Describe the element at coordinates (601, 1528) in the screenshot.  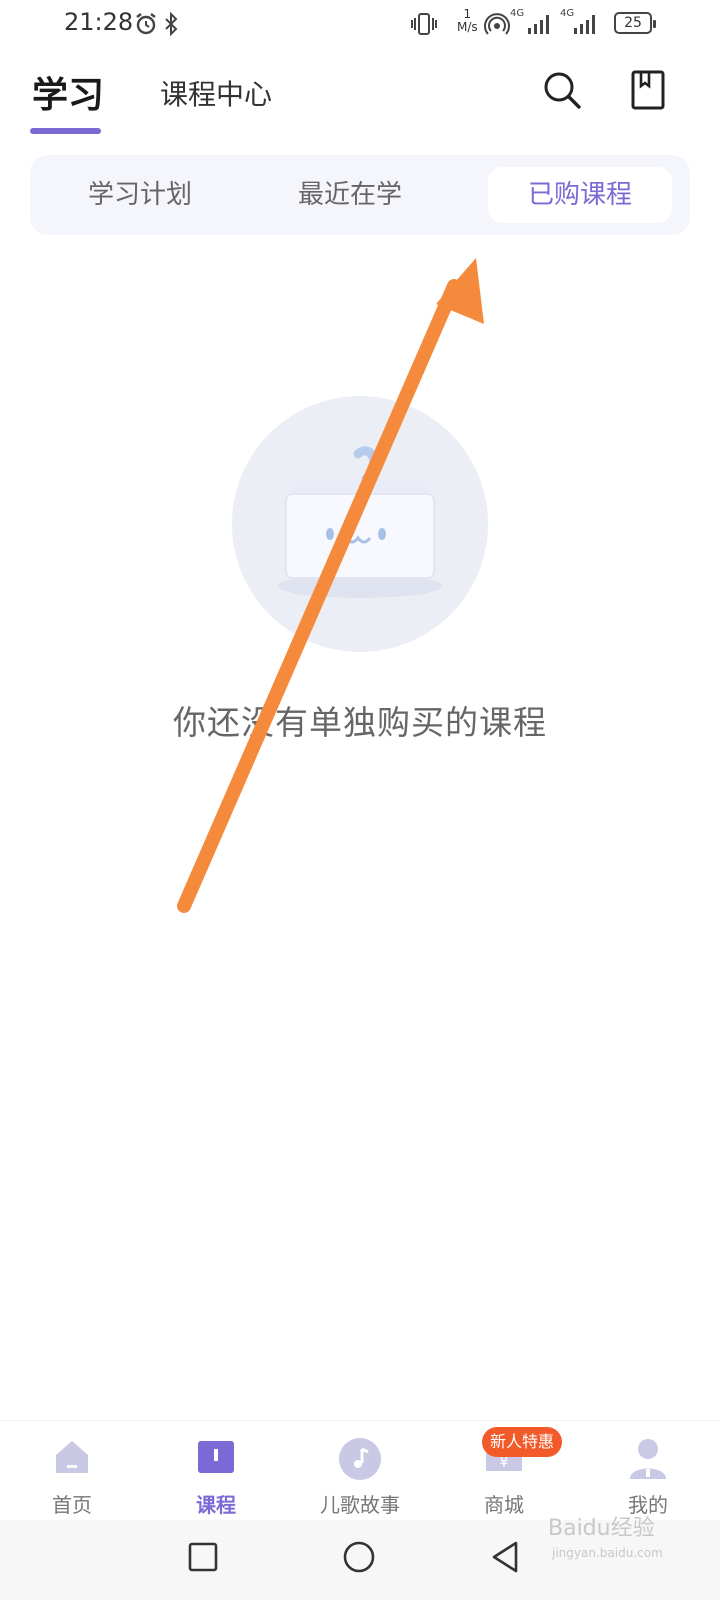
I see `watermark: Baidu经验` at that location.